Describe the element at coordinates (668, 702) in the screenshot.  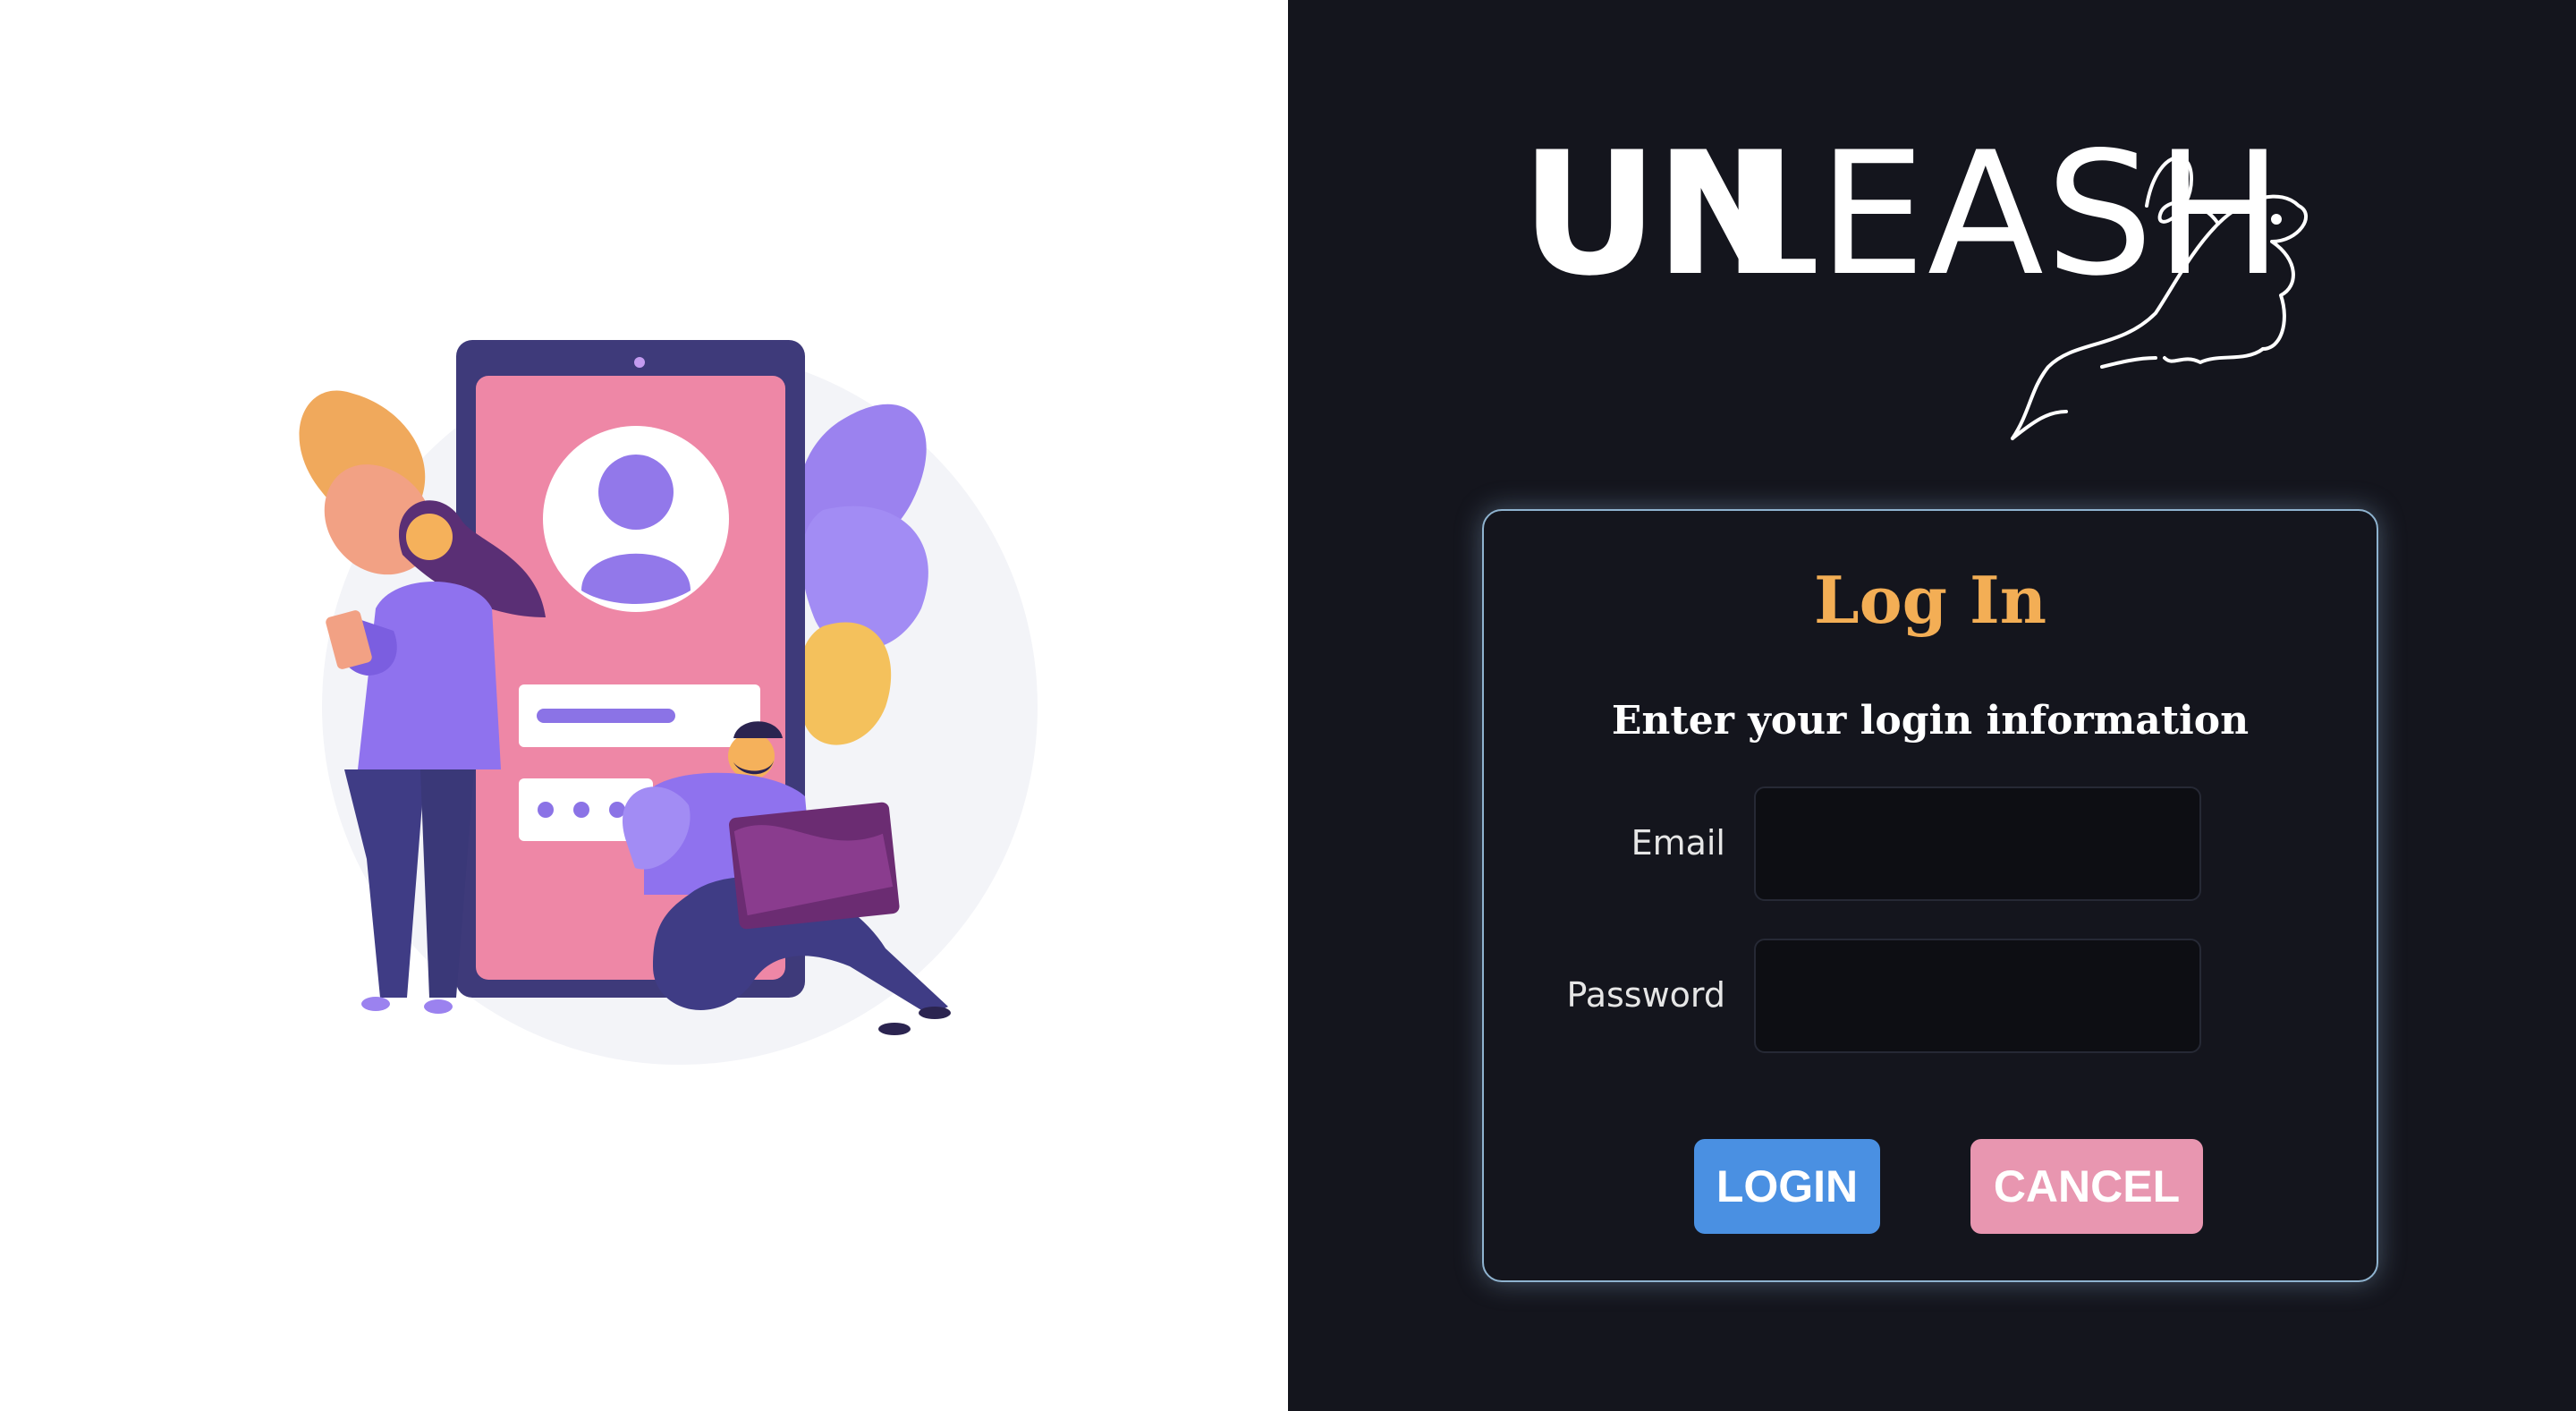
I see `login-illustration` at that location.